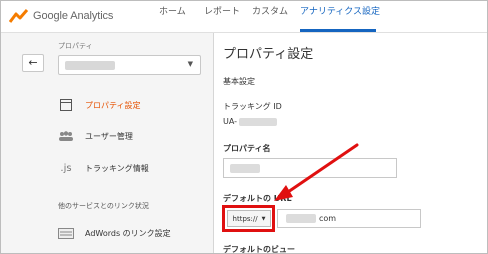 This screenshot has width=488, height=254. I want to click on nav-reports: レポート, so click(222, 17).